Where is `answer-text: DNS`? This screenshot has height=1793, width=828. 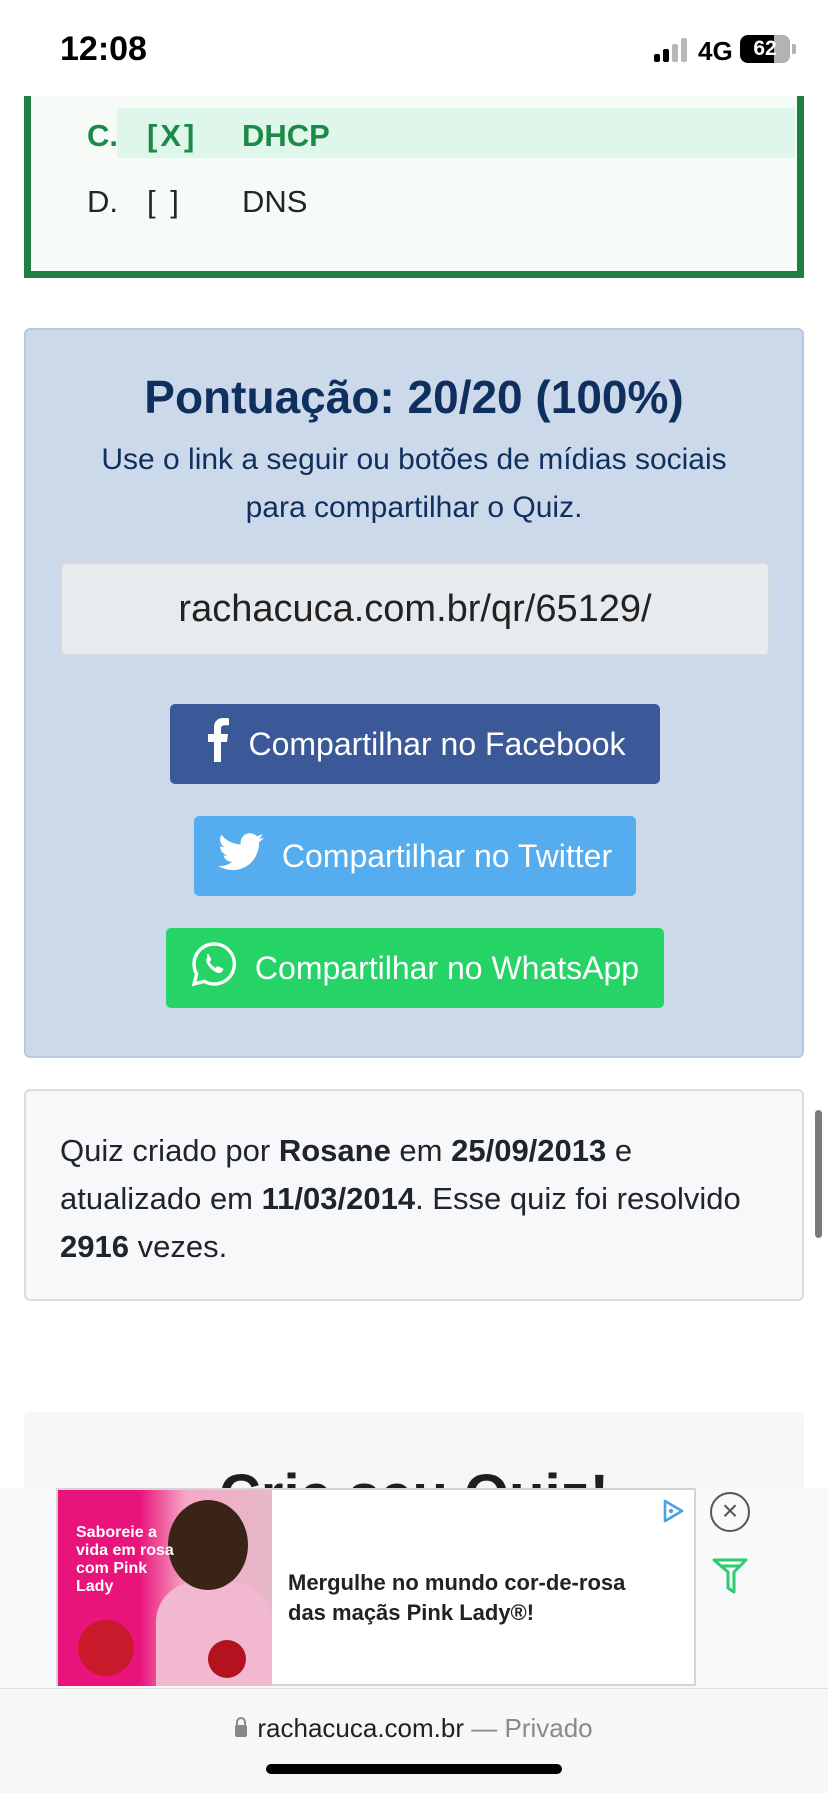 answer-text: DNS is located at coordinates (275, 201).